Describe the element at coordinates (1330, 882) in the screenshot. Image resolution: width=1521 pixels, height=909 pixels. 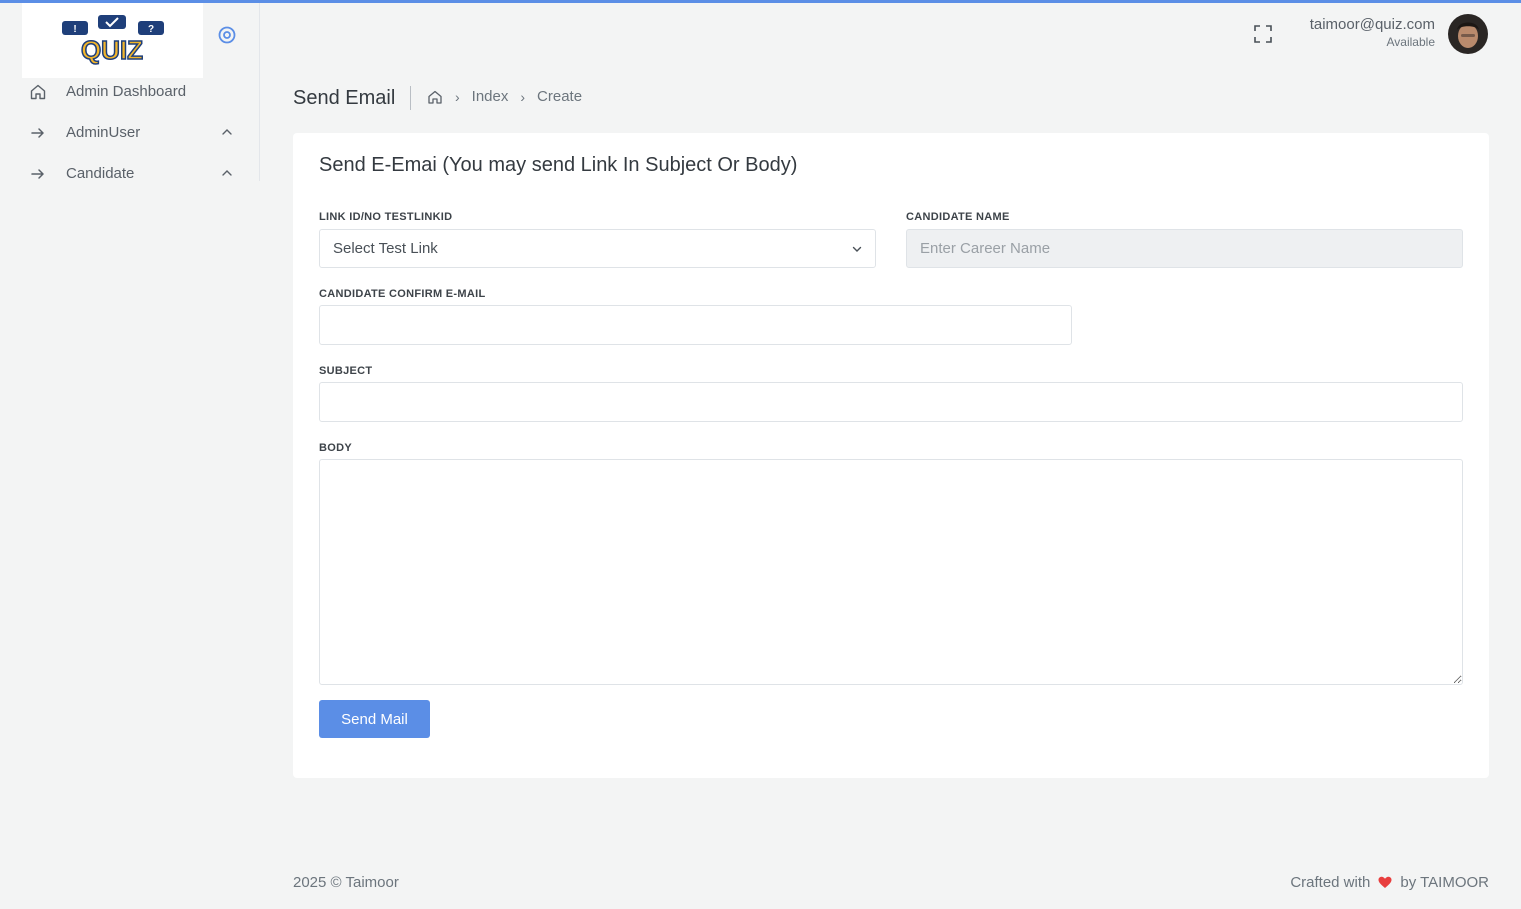
I see `footer-crafted-prefix: Crafted with` at that location.